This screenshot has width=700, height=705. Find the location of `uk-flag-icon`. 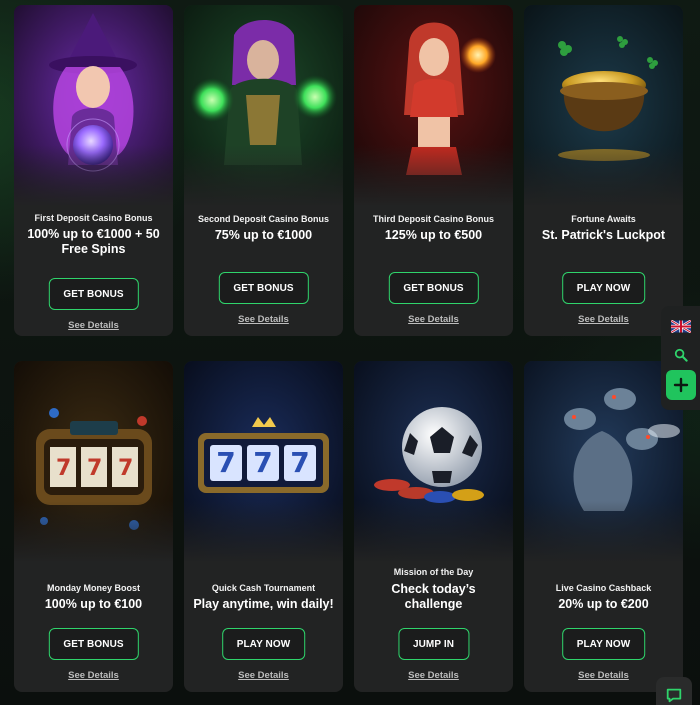

uk-flag-icon is located at coordinates (680, 326).